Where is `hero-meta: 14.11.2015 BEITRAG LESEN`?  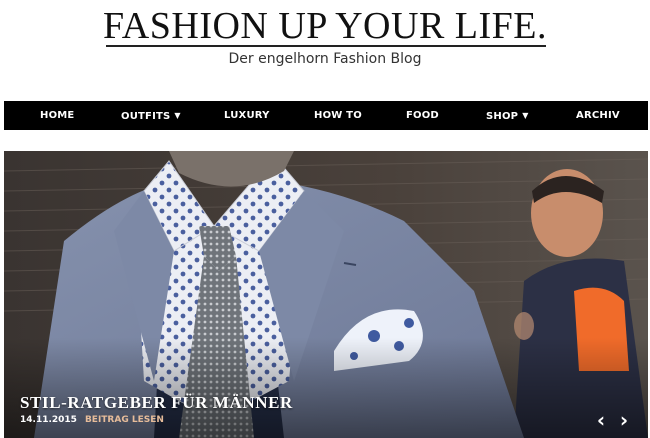 hero-meta: 14.11.2015 BEITRAG LESEN is located at coordinates (92, 420).